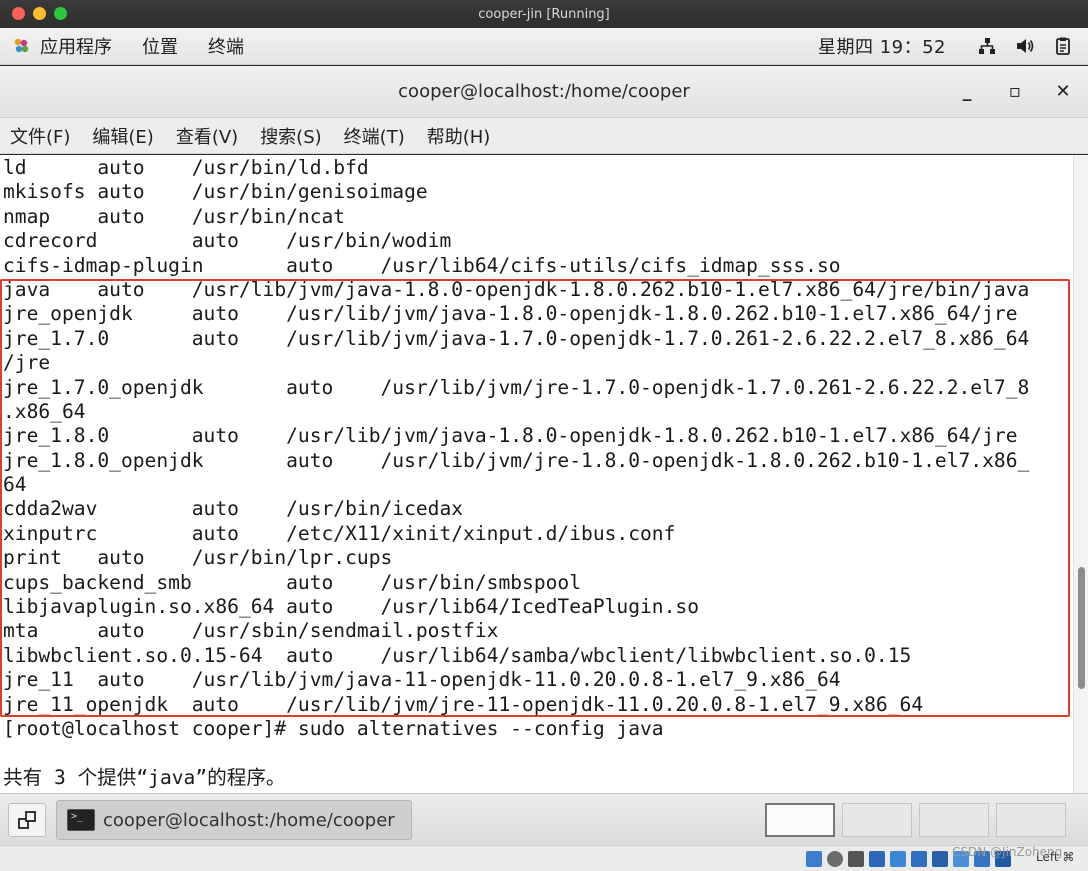  Describe the element at coordinates (186, 167) in the screenshot. I see `terminal-line: ld auto /usr/bin/ld.bfd` at that location.